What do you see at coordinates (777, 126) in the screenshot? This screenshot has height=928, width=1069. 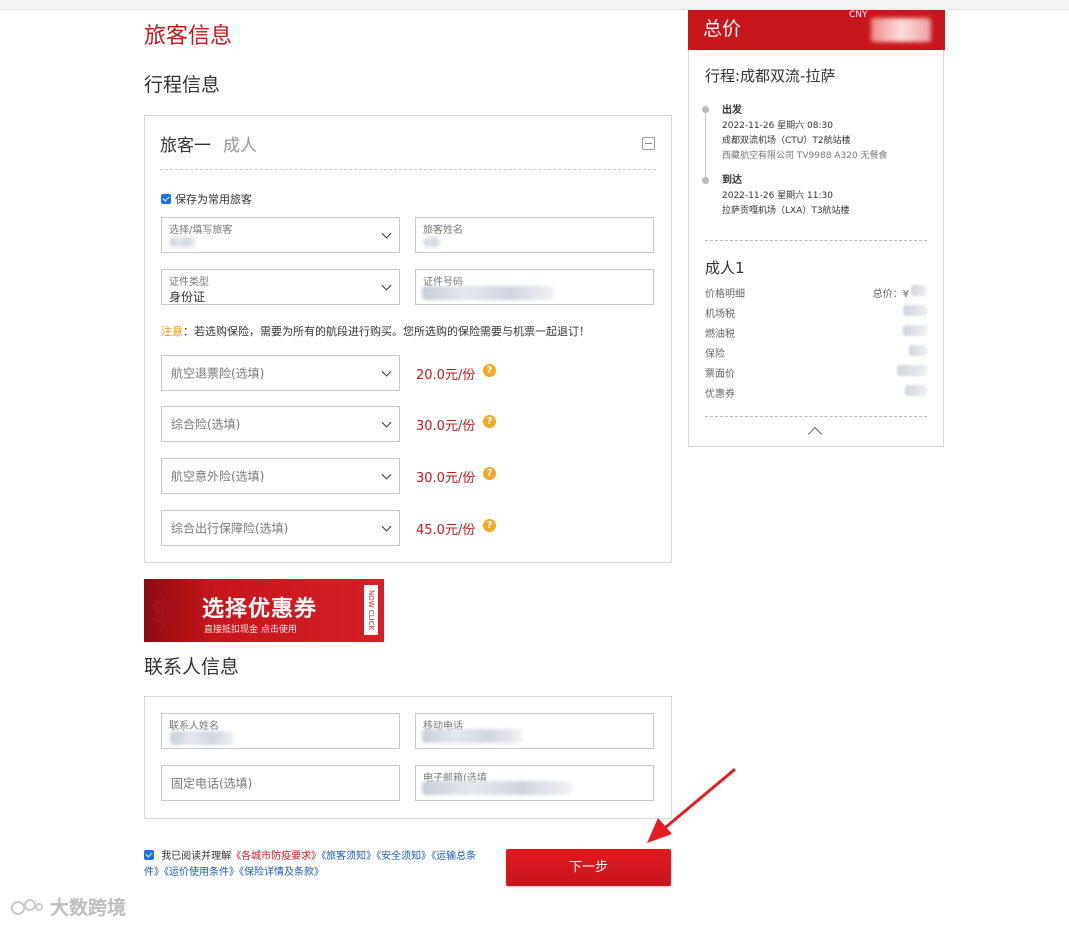 I see `departure-datetime: 2022-11-26 星期六 08:30` at bounding box center [777, 126].